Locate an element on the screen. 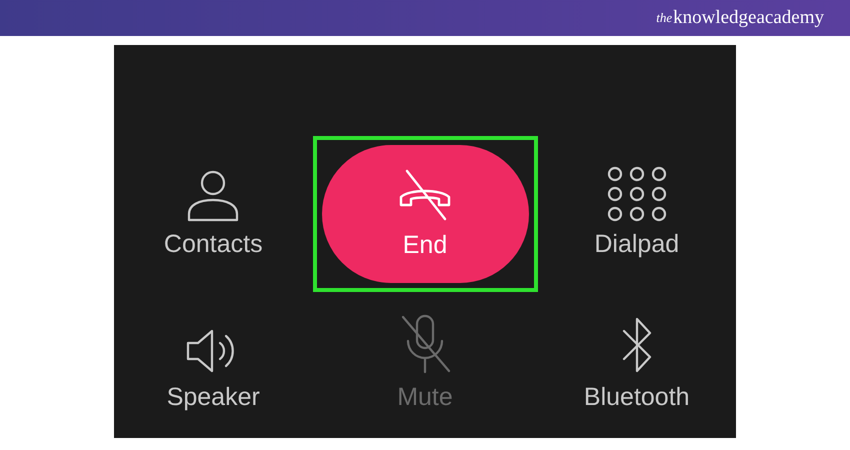  end-call-button: End is located at coordinates (425, 214).